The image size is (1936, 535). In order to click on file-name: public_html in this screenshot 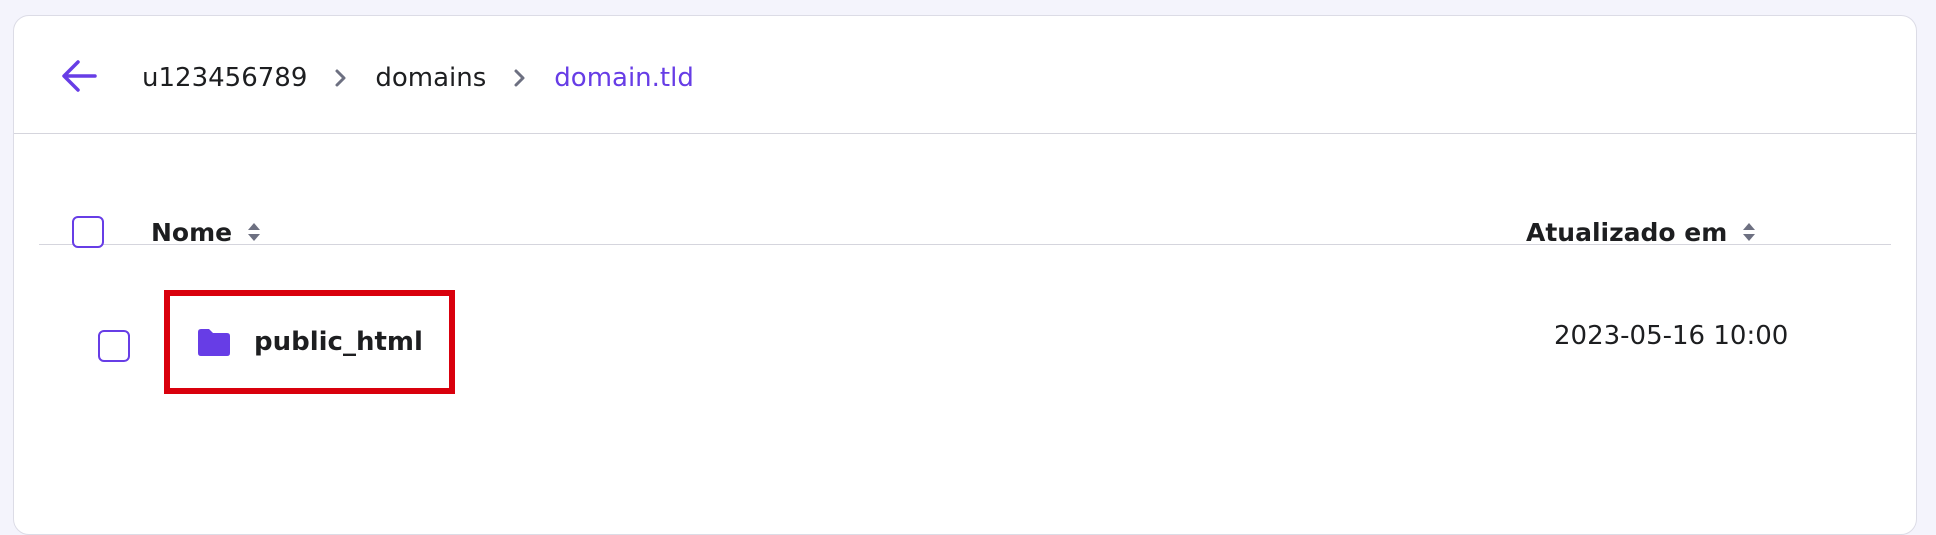, I will do `click(338, 342)`.